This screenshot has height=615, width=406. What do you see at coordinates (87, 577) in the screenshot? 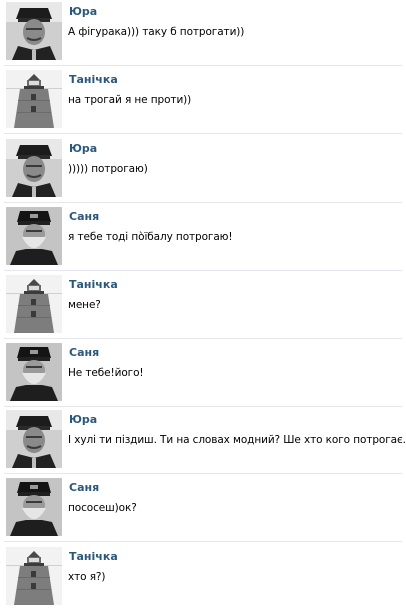
I see `message-text: хто я?)` at bounding box center [87, 577].